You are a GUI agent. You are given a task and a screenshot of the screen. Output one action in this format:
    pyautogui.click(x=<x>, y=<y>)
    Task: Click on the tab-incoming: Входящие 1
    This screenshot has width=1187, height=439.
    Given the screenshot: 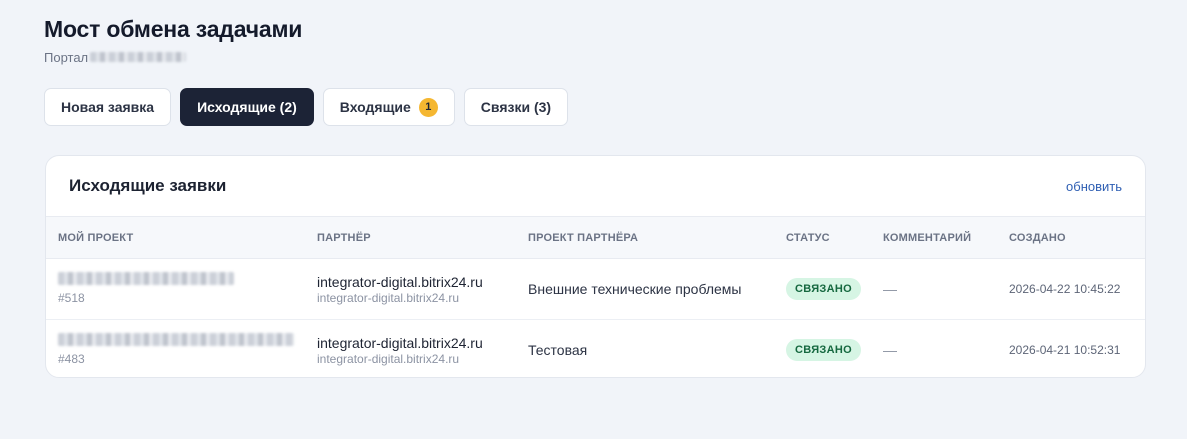 What is the action you would take?
    pyautogui.click(x=388, y=107)
    